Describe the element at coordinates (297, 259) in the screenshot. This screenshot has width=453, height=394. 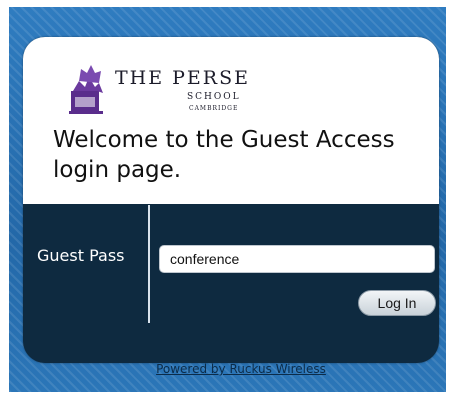
I see `guest-pass-input` at that location.